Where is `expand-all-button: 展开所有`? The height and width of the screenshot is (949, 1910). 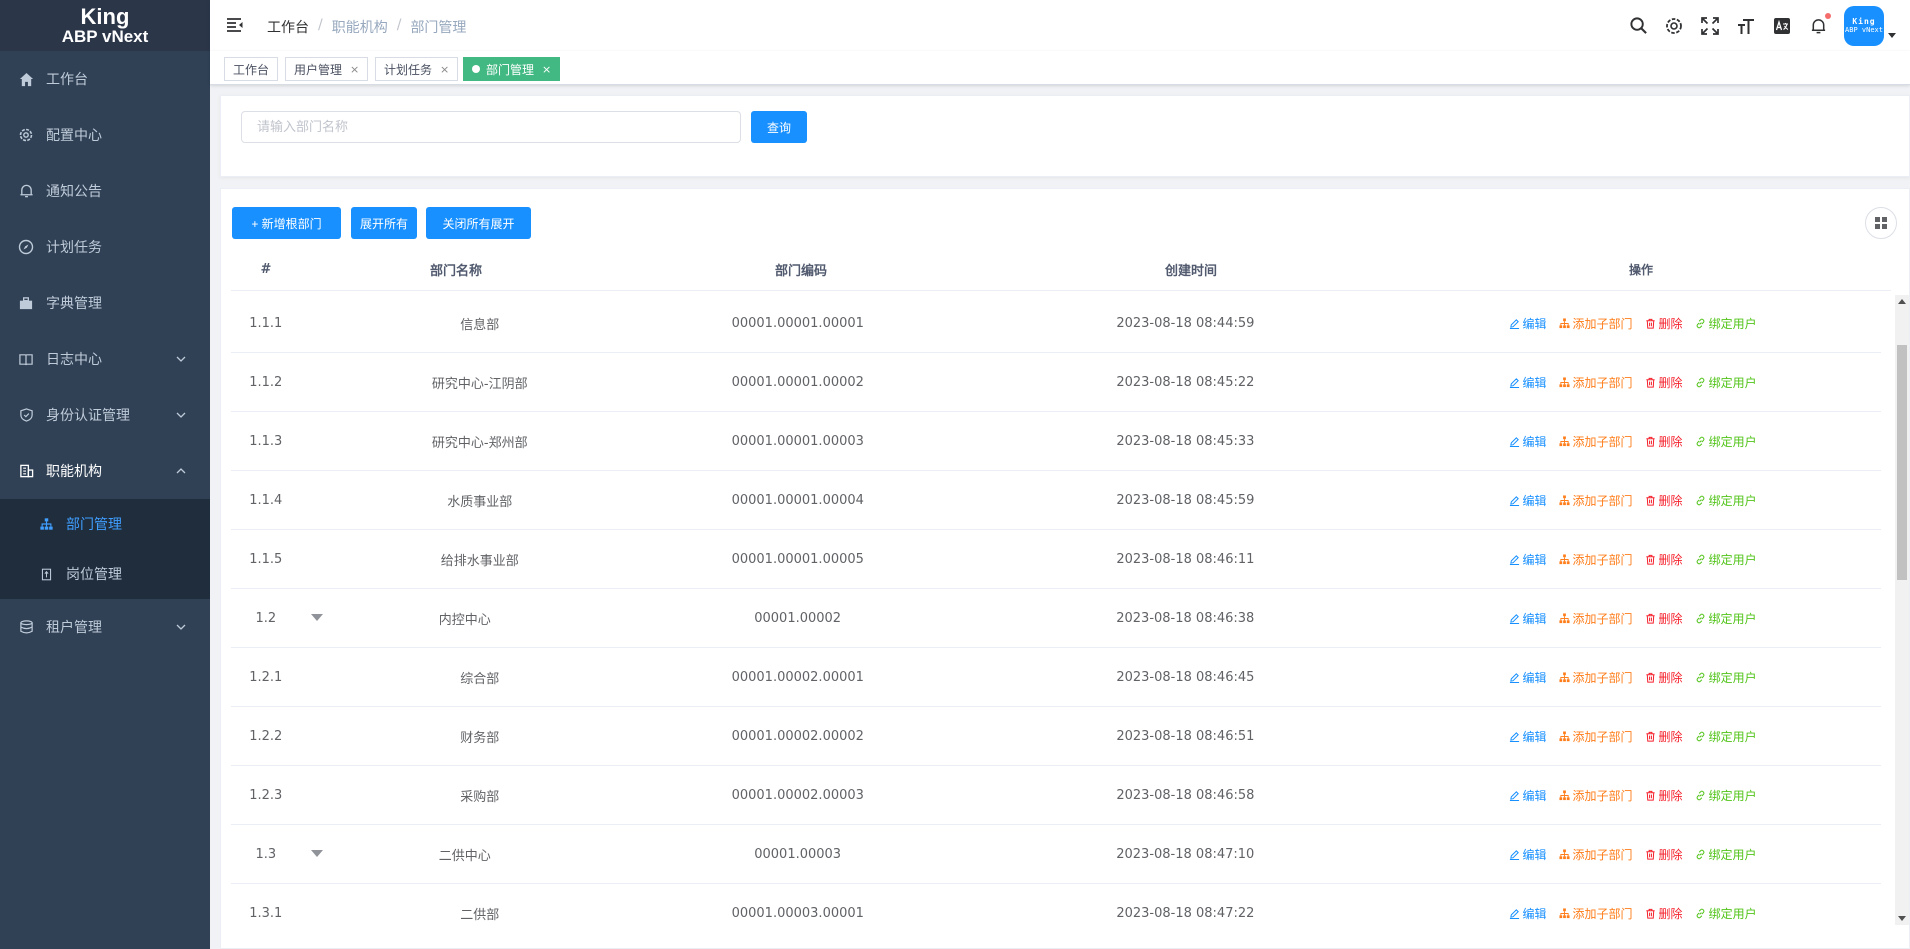 expand-all-button: 展开所有 is located at coordinates (384, 223).